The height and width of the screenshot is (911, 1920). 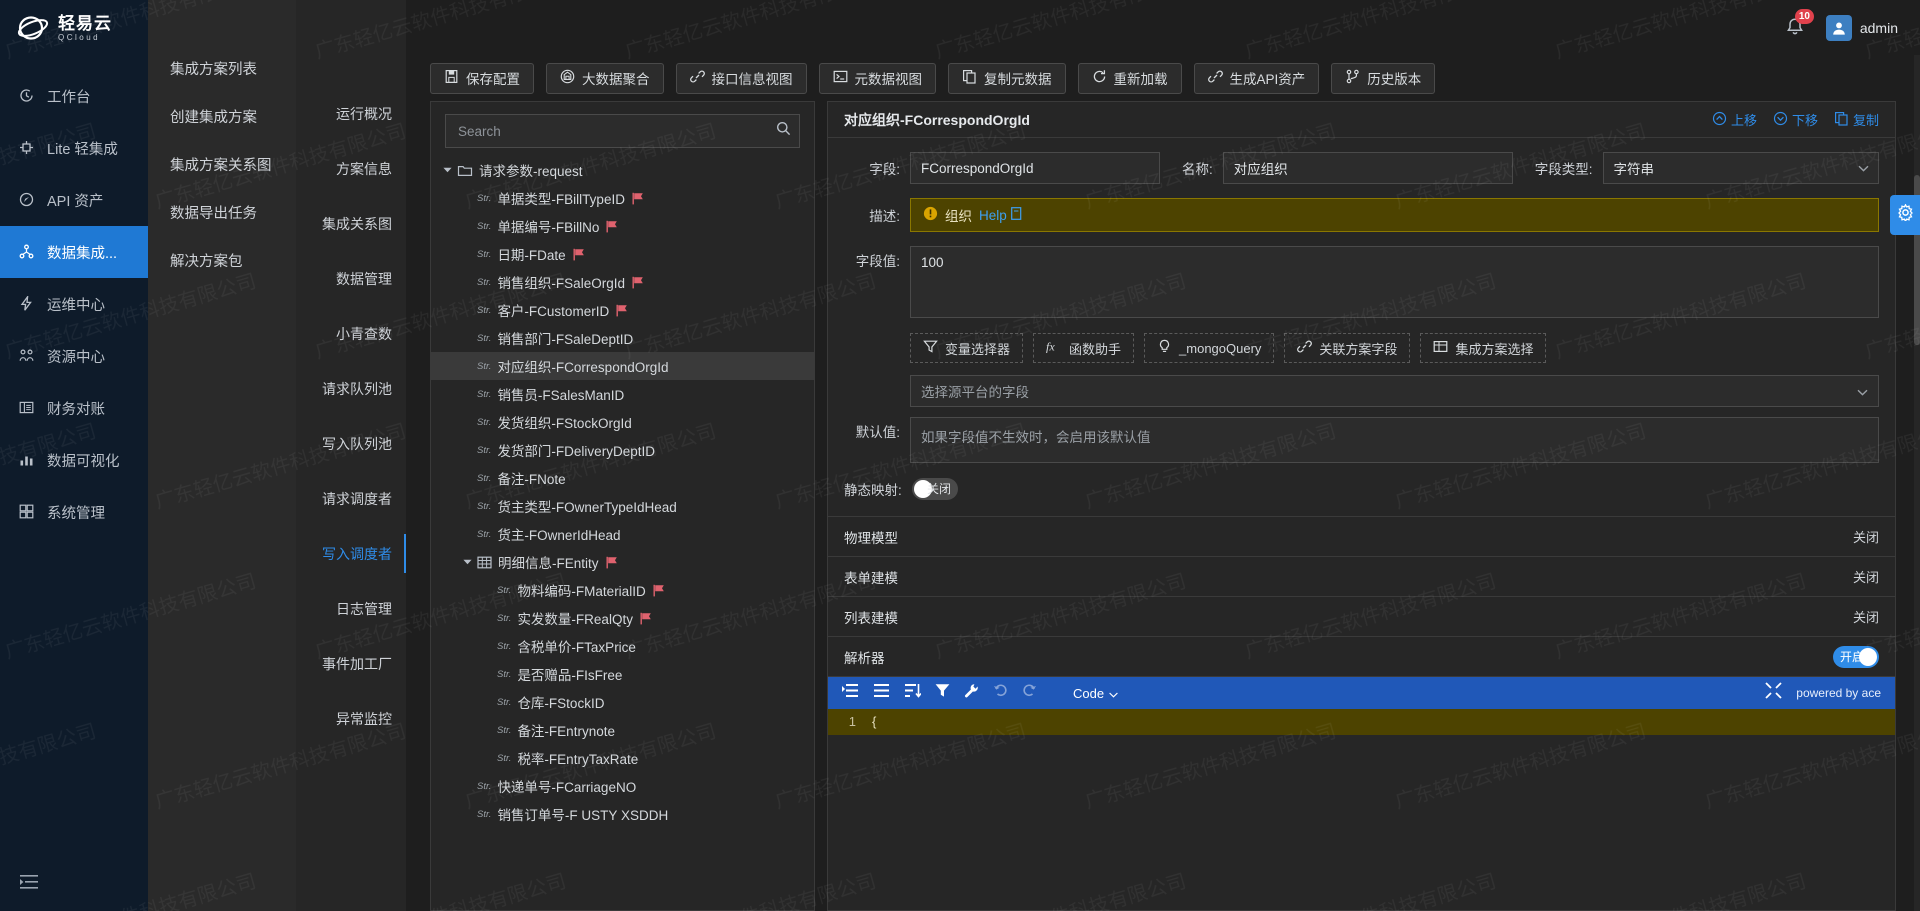 I want to click on tree-node: Str. 是否赠品-FIsFree, so click(x=622, y=674).